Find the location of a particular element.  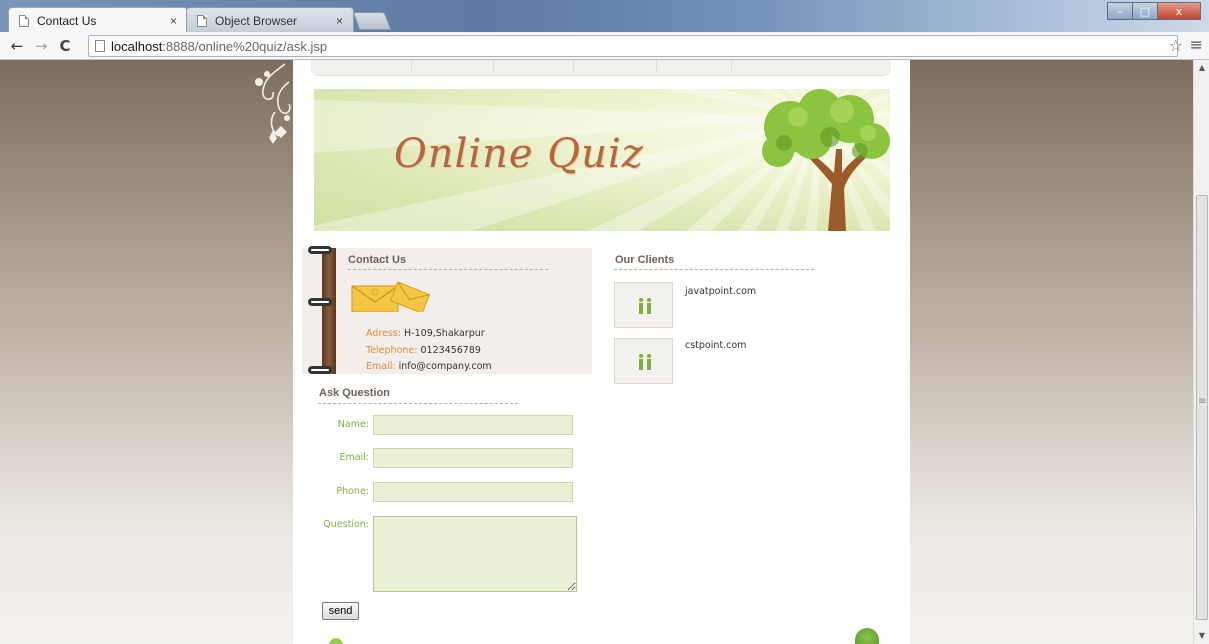

contact-title: Contact Us is located at coordinates (377, 260).